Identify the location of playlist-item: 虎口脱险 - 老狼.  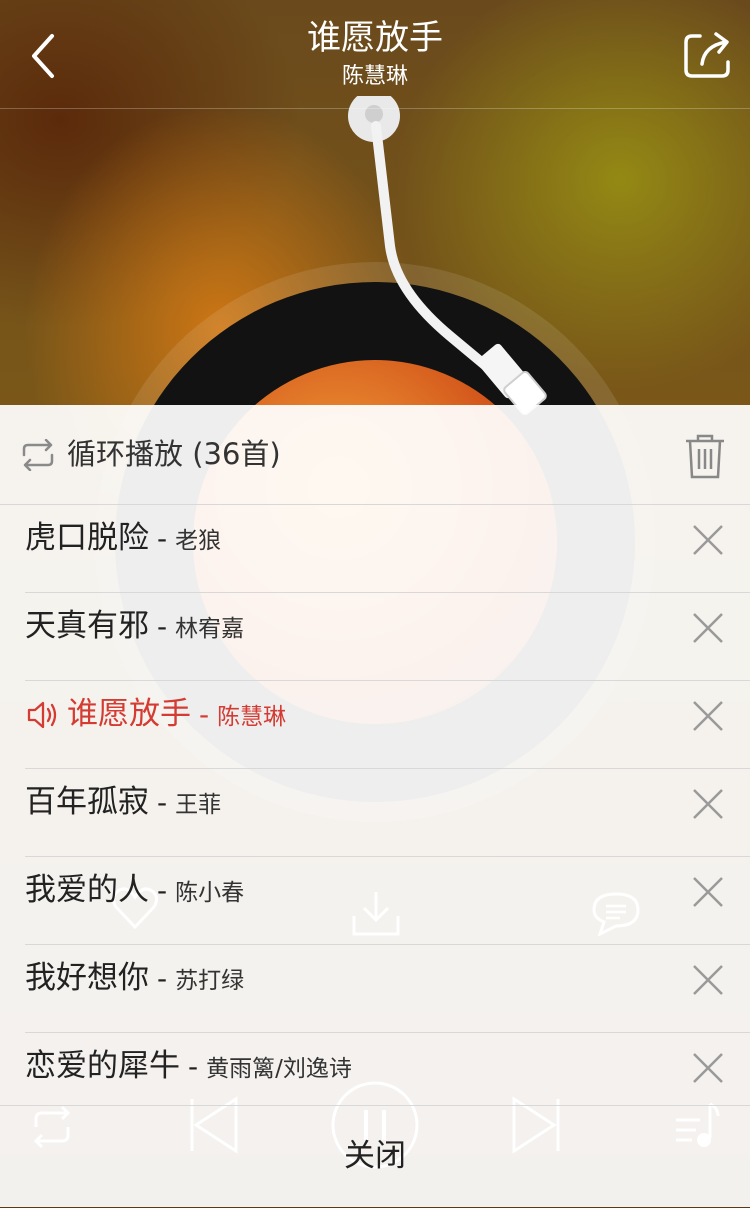
(387, 549).